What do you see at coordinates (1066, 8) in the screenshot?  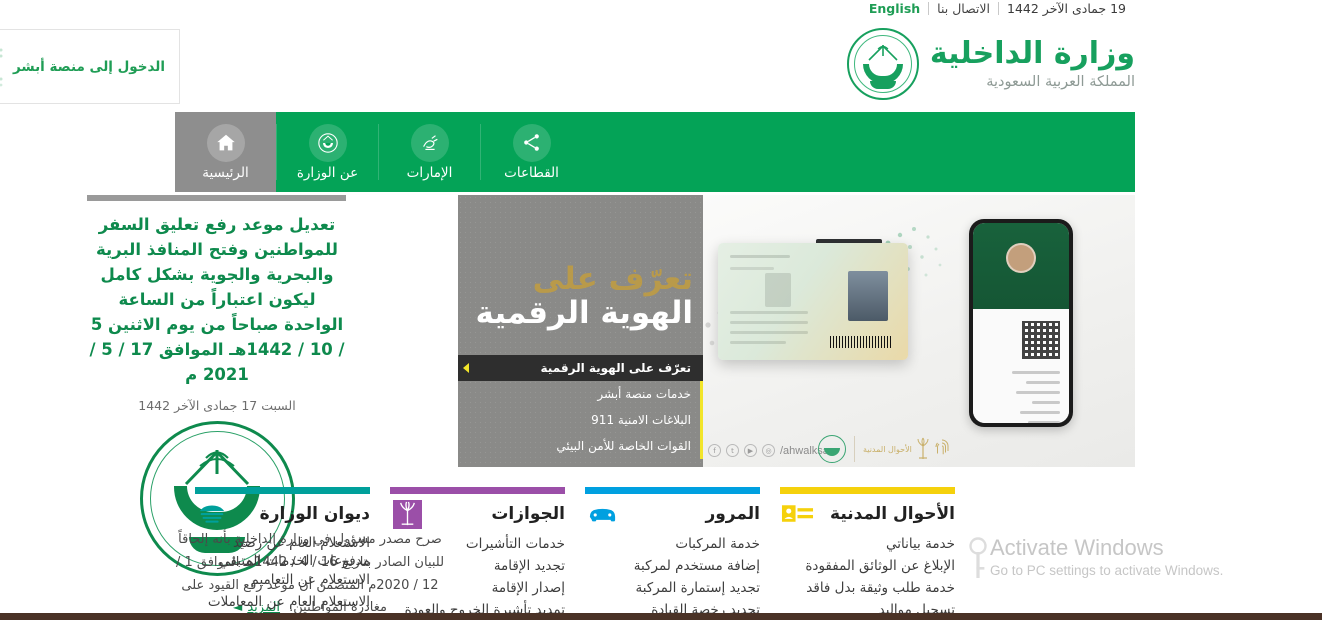 I see `hijri-date: 19 جمادى الآخر 1442` at bounding box center [1066, 8].